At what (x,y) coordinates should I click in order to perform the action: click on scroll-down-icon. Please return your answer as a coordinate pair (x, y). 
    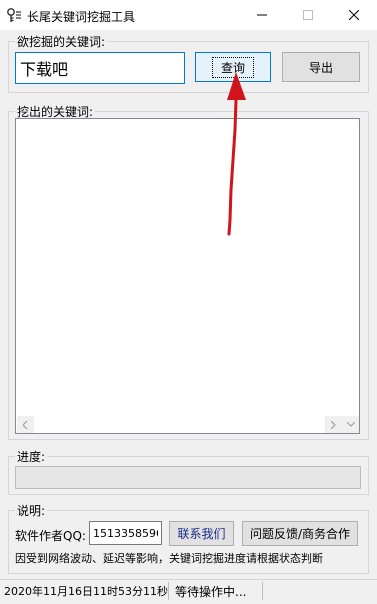
    Looking at the image, I should click on (350, 424).